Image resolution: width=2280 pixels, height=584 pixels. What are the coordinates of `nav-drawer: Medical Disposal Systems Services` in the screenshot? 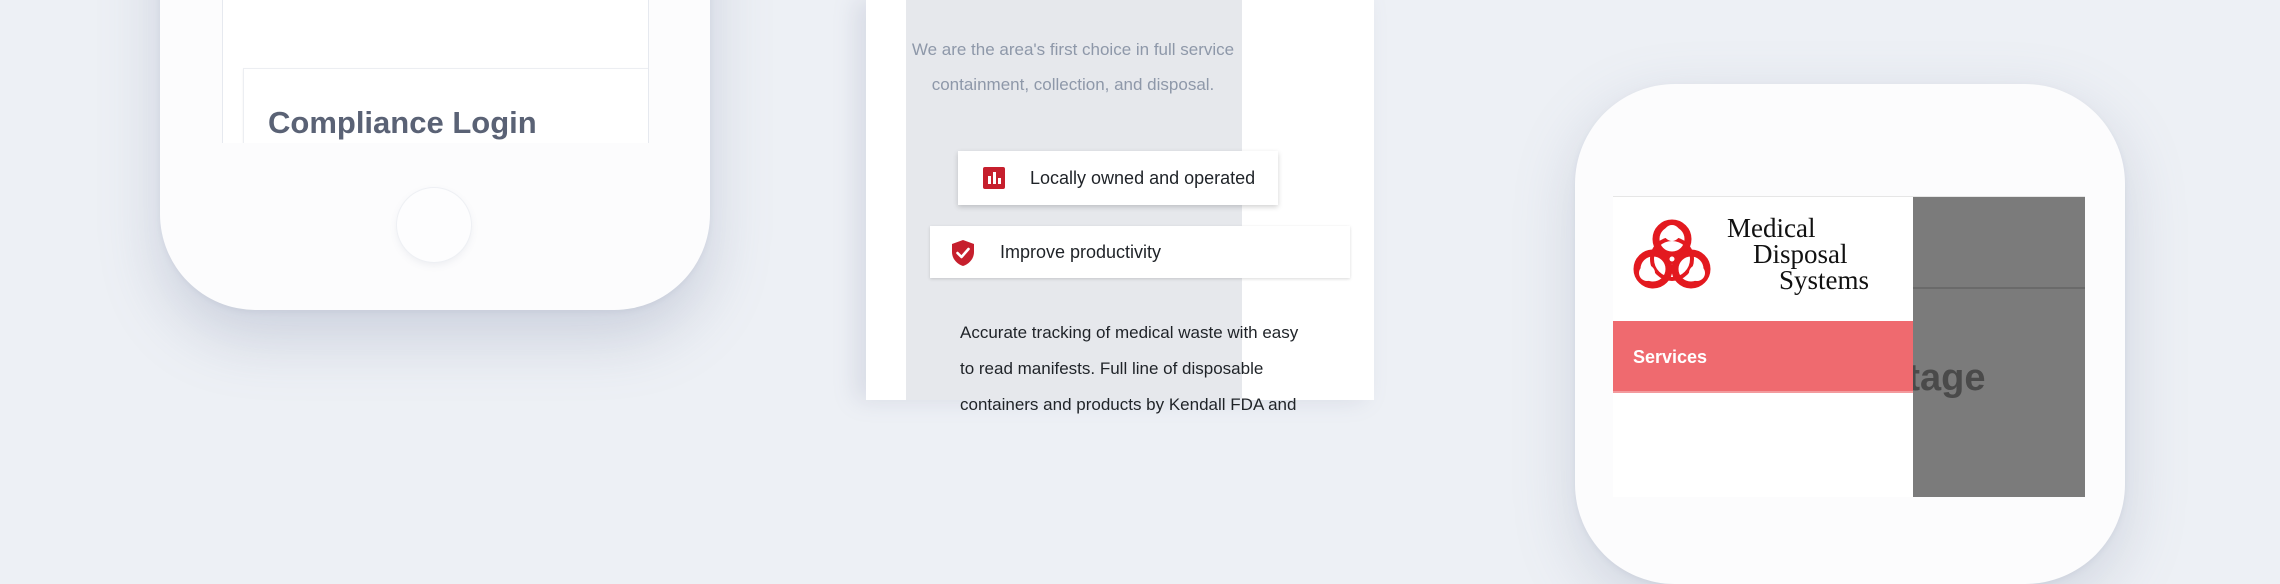 It's located at (1763, 347).